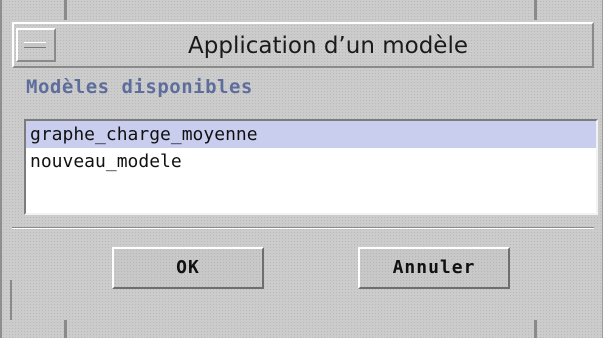  What do you see at coordinates (303, 228) in the screenshot?
I see `button-separator` at bounding box center [303, 228].